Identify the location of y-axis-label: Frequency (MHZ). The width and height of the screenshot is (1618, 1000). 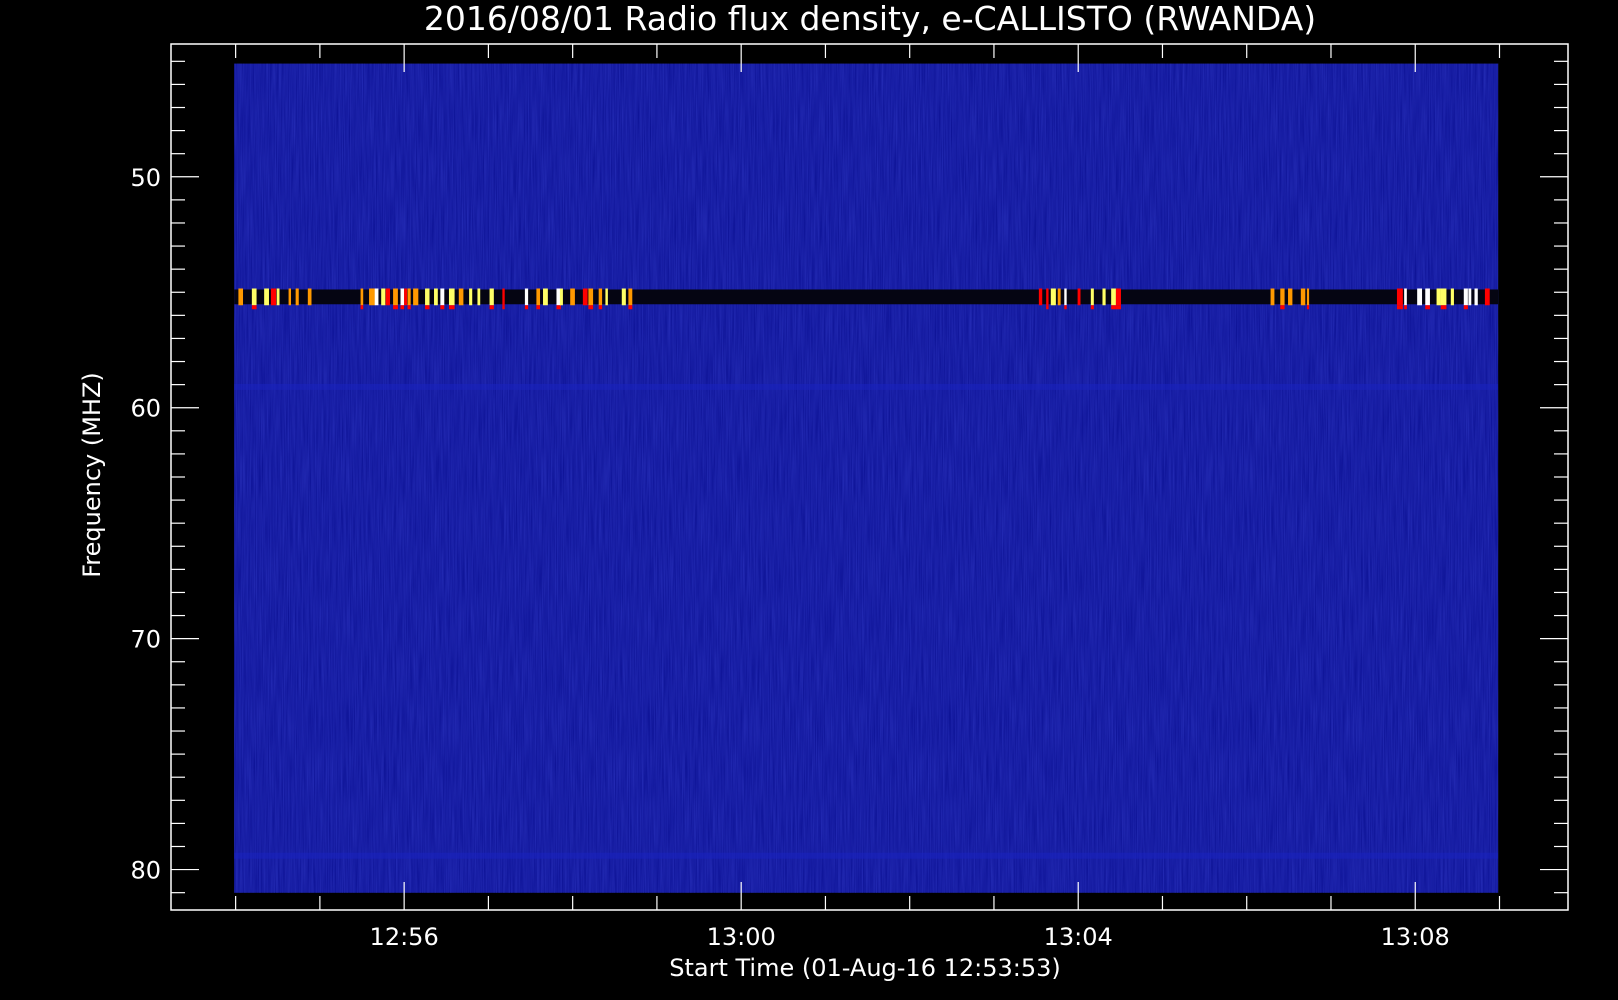
(92, 475).